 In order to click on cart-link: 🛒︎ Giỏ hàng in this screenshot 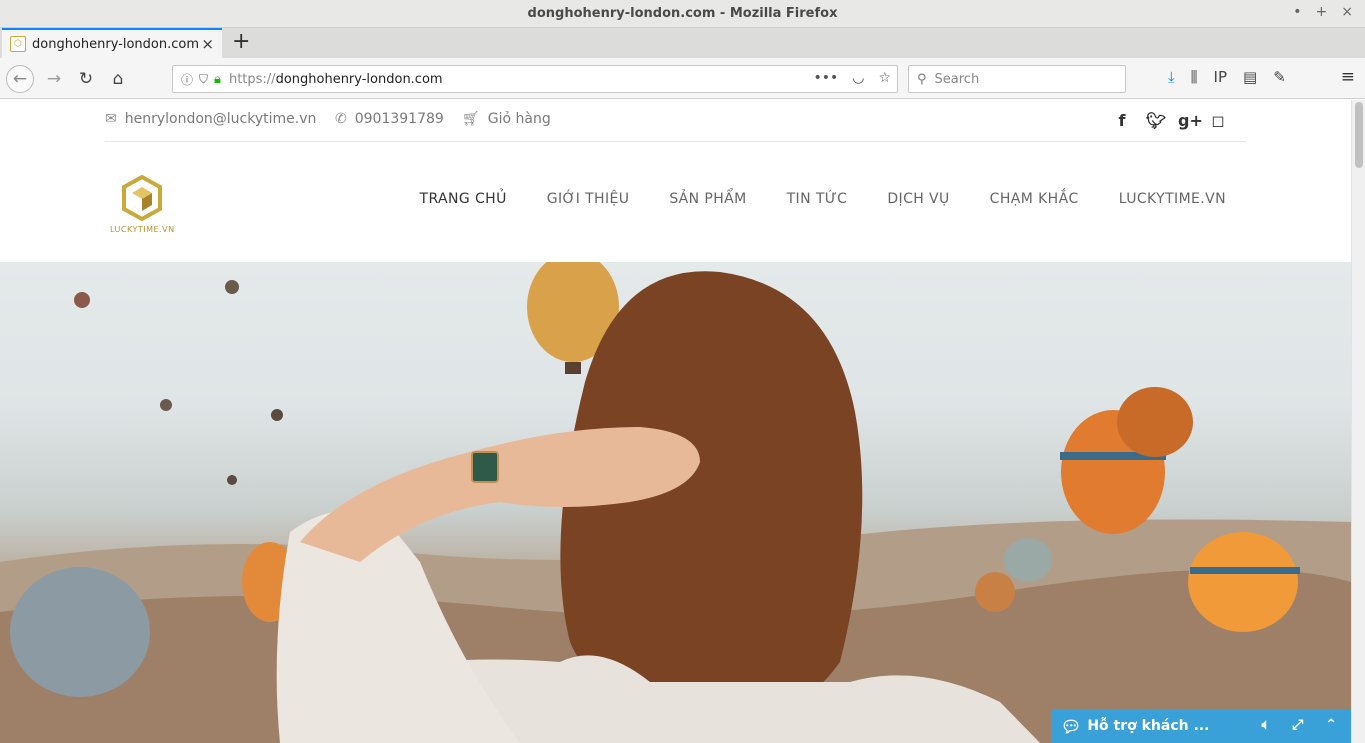, I will do `click(506, 119)`.